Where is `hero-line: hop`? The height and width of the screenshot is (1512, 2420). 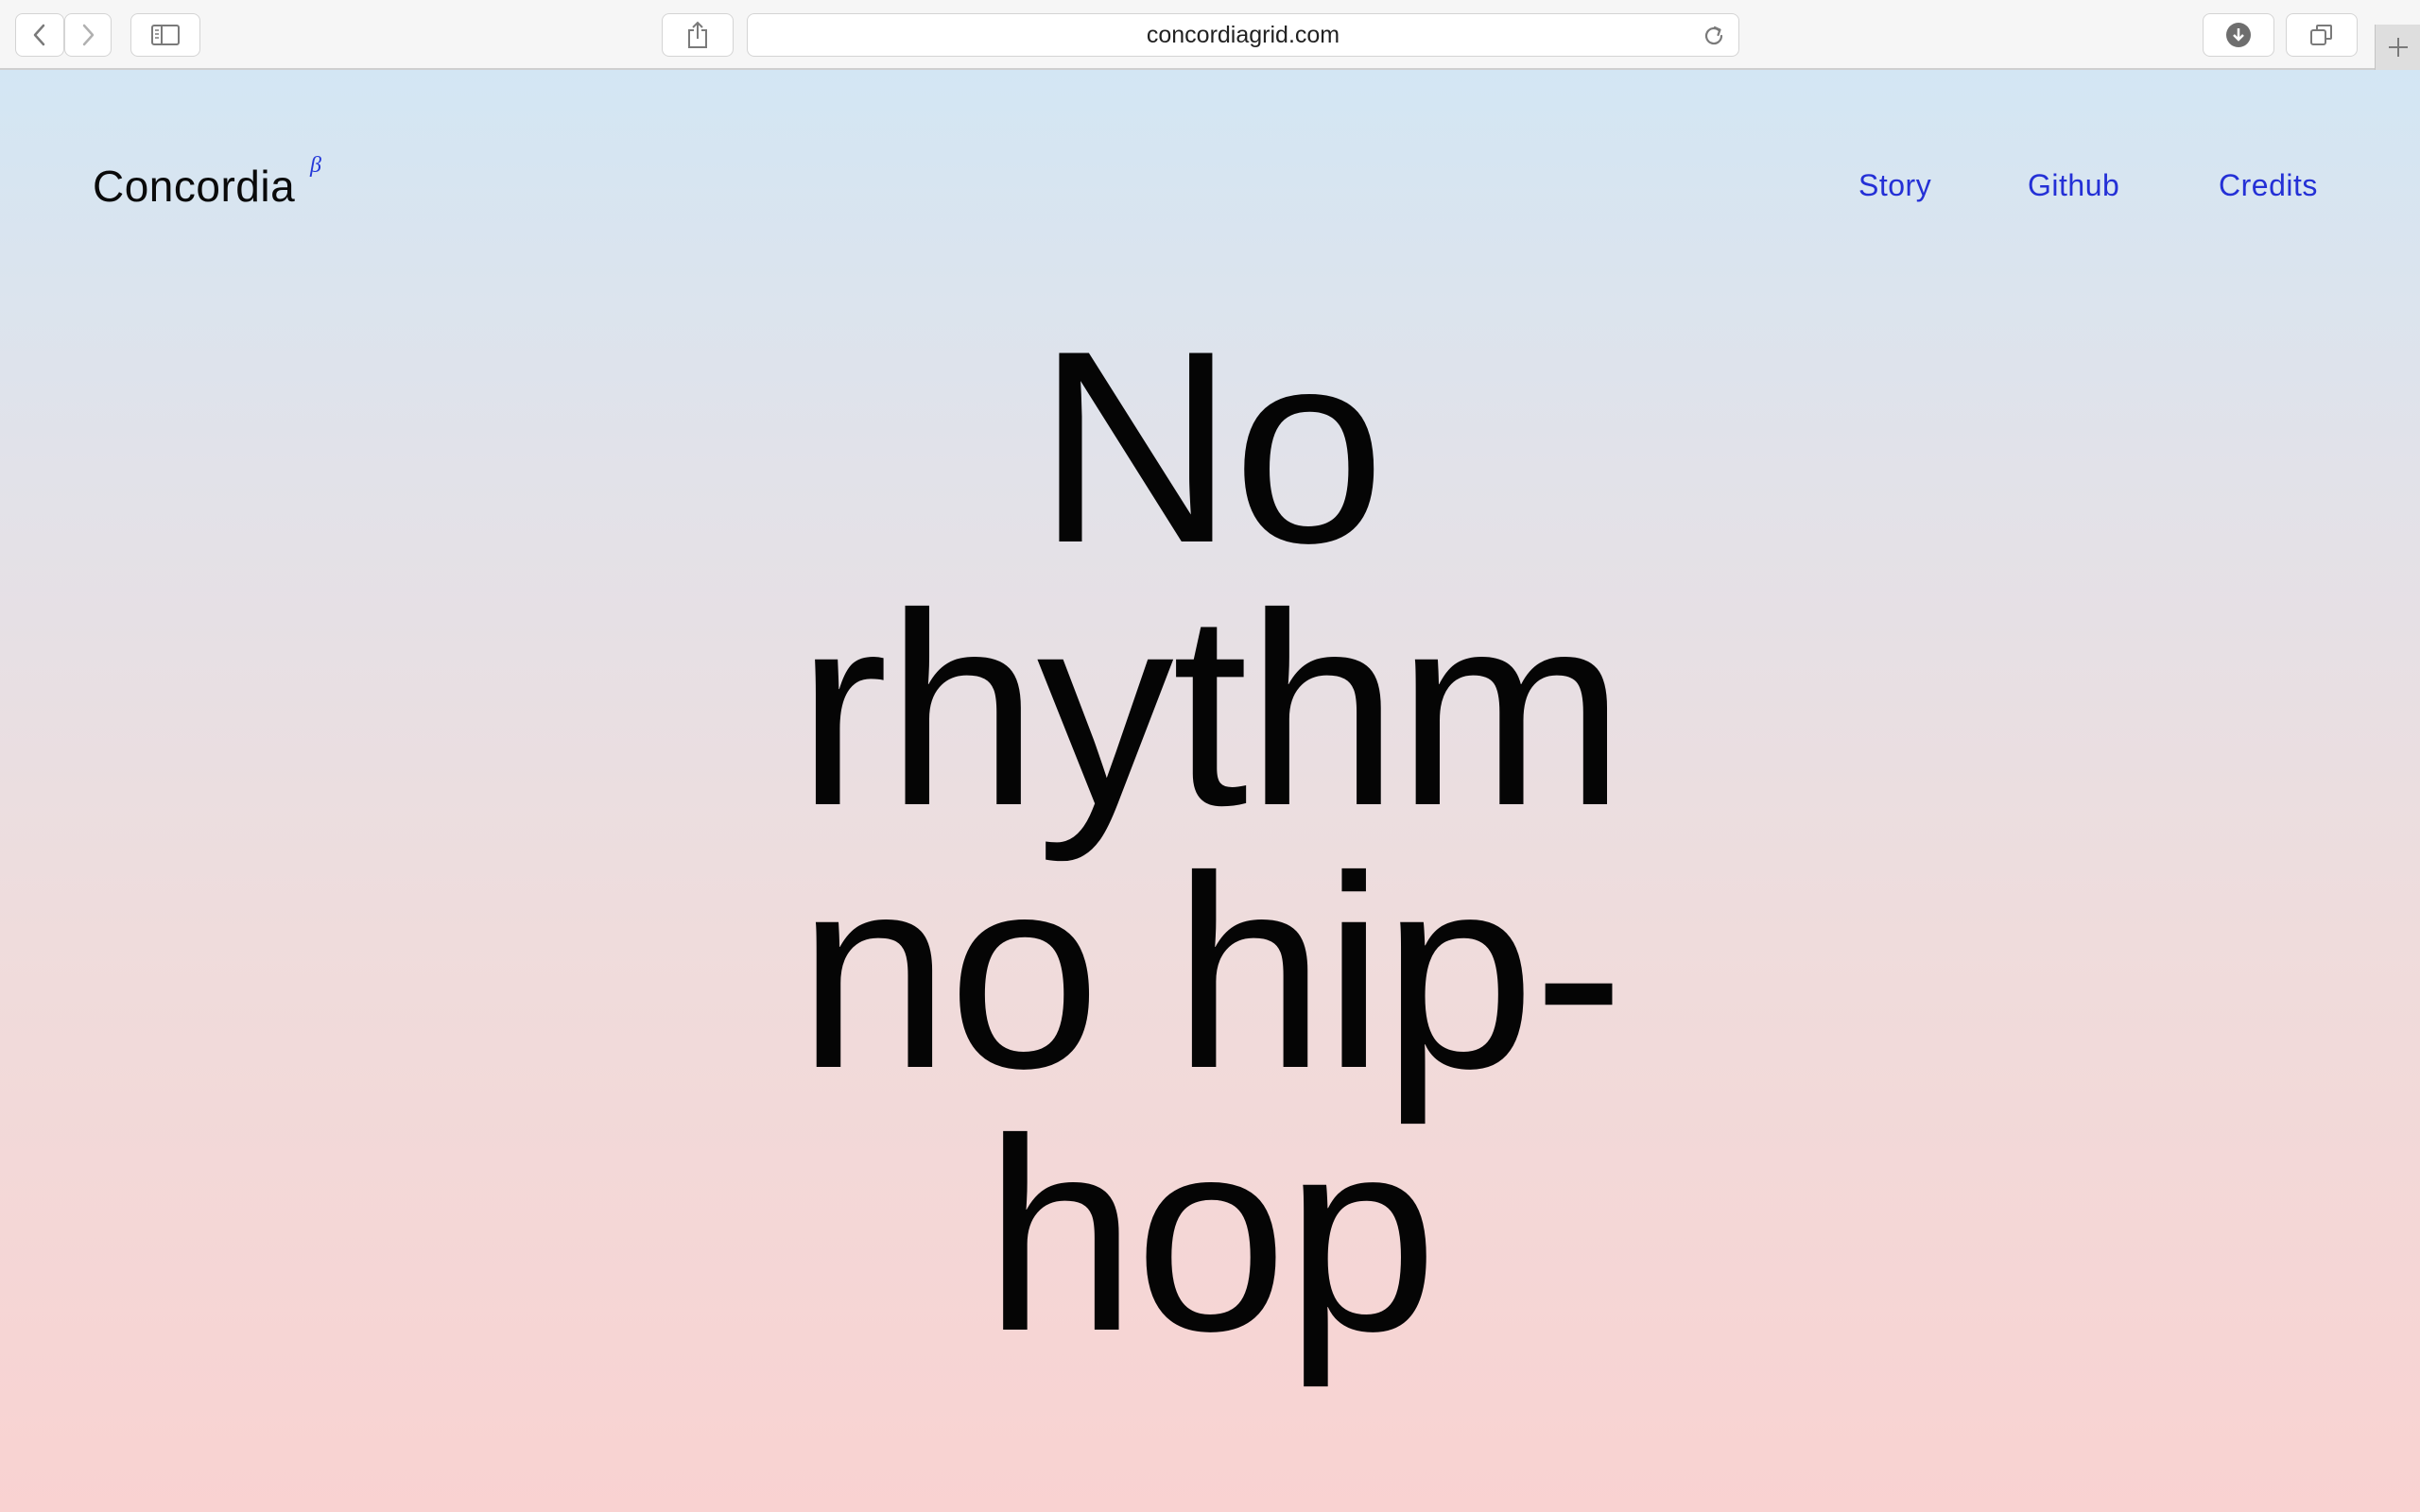 hero-line: hop is located at coordinates (1211, 1235).